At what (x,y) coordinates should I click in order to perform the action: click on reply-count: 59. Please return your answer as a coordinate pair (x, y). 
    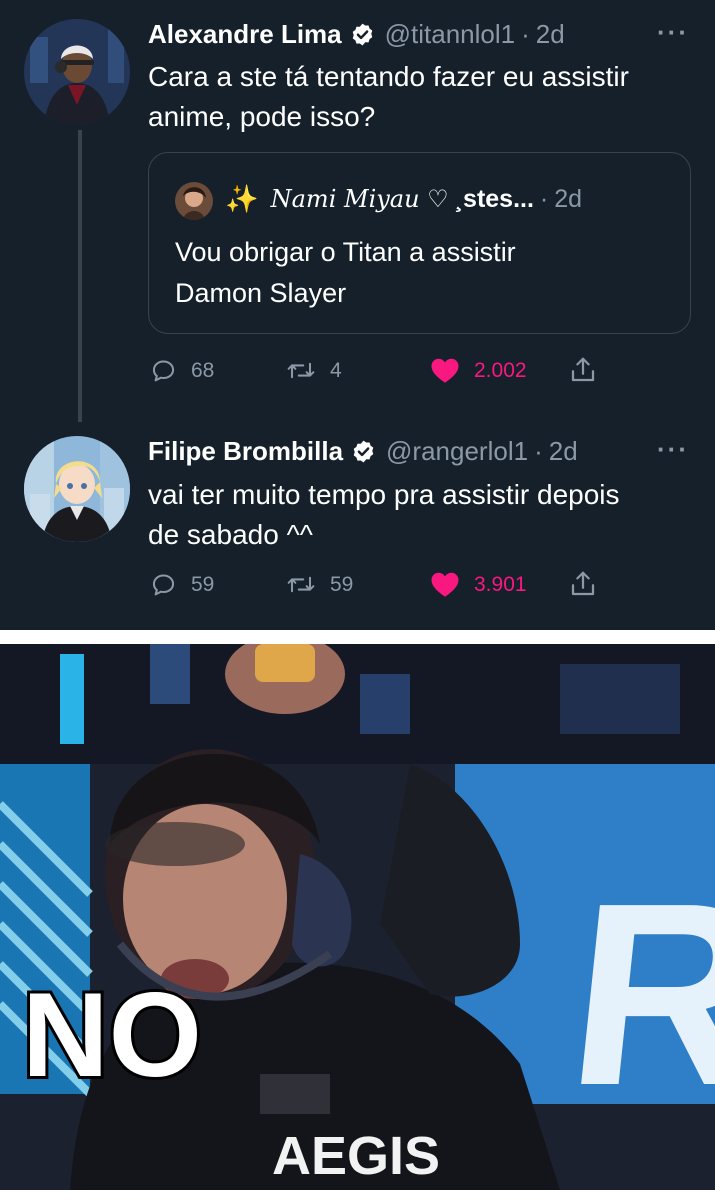
    Looking at the image, I should click on (203, 584).